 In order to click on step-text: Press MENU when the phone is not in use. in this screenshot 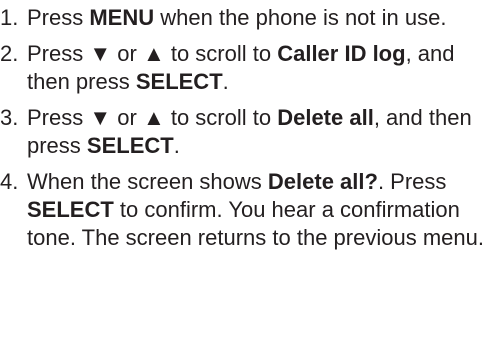, I will do `click(257, 18)`.